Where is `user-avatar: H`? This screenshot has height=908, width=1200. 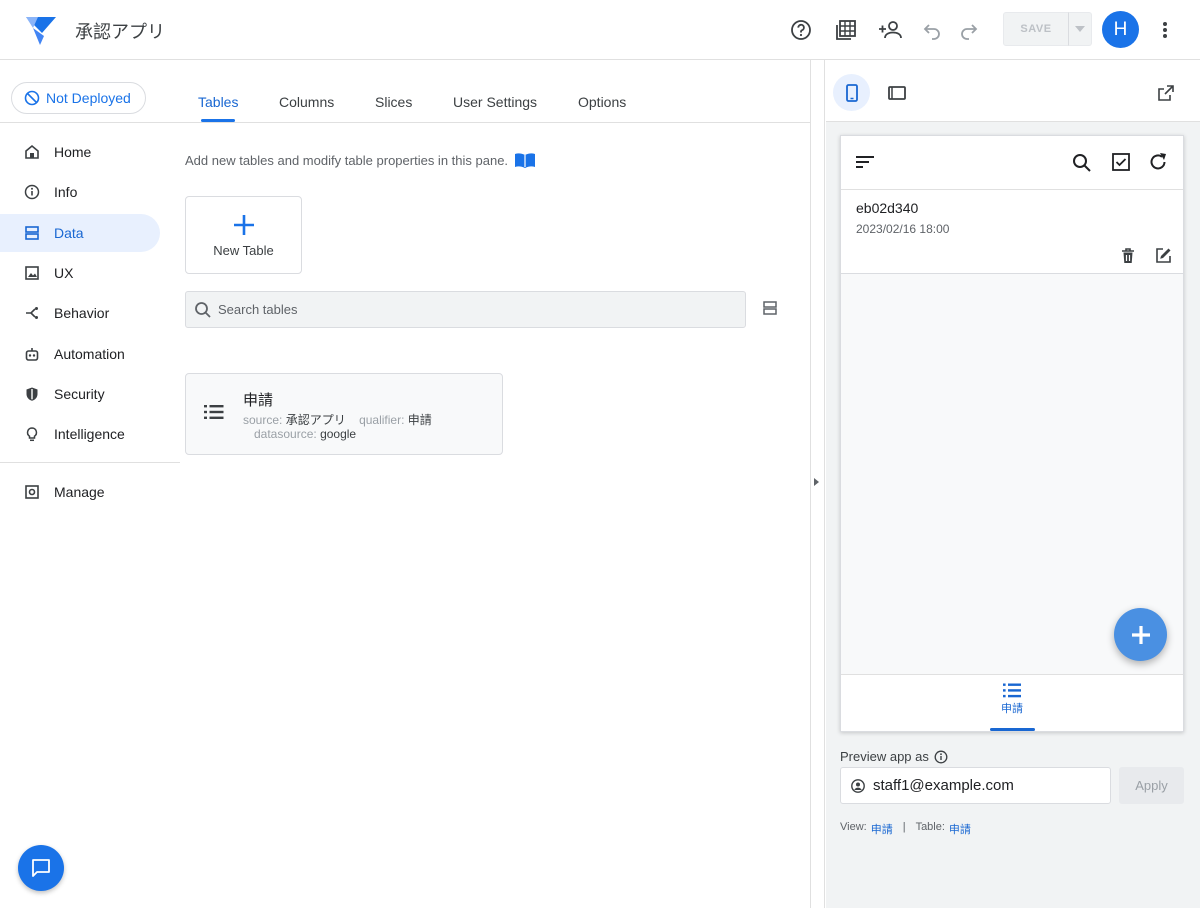 user-avatar: H is located at coordinates (1120, 29).